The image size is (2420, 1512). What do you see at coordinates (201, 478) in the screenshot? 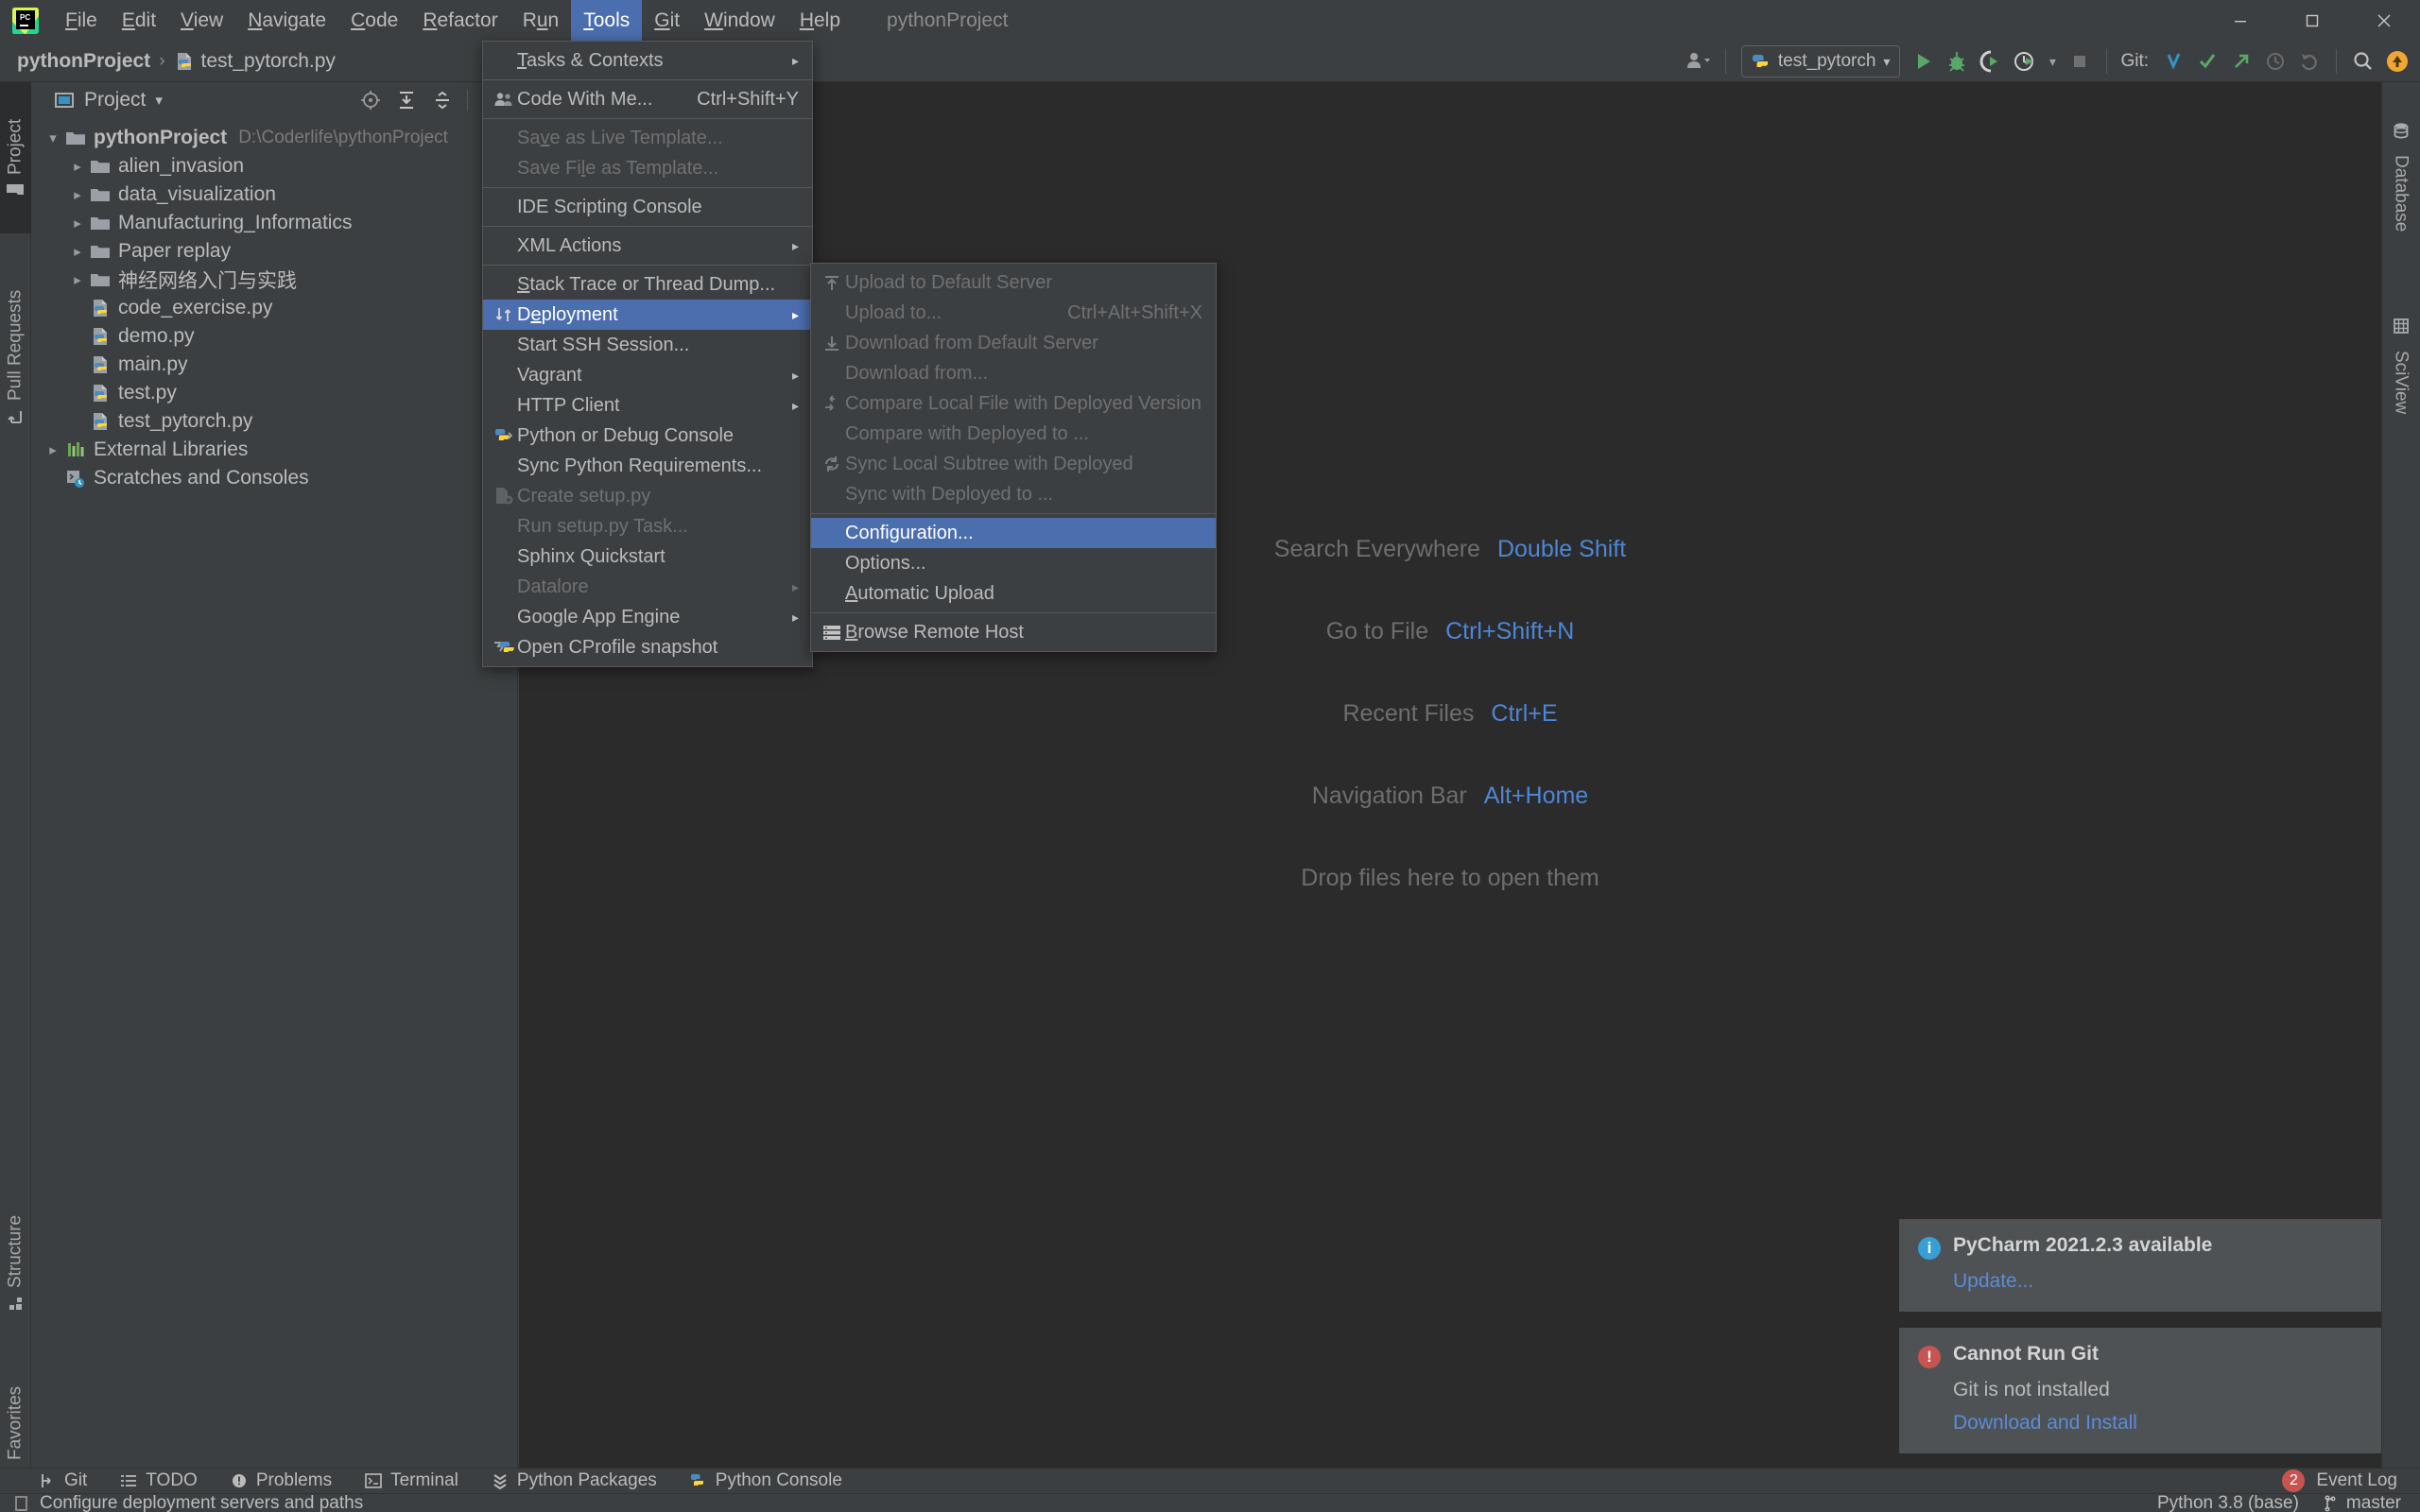
I see `tree-node-label: Scratches and Consoles` at bounding box center [201, 478].